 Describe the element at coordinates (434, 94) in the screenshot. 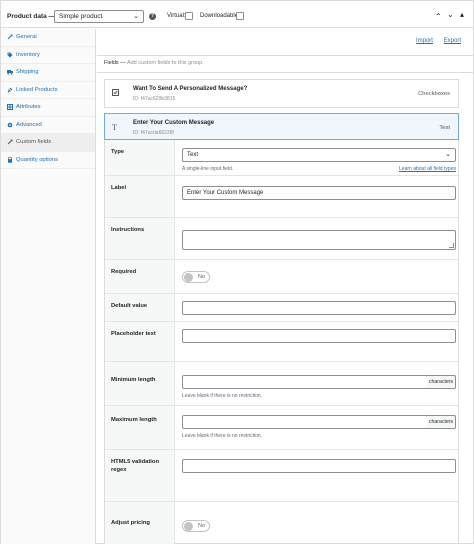

I see `field-card-type: Checkboxes` at that location.